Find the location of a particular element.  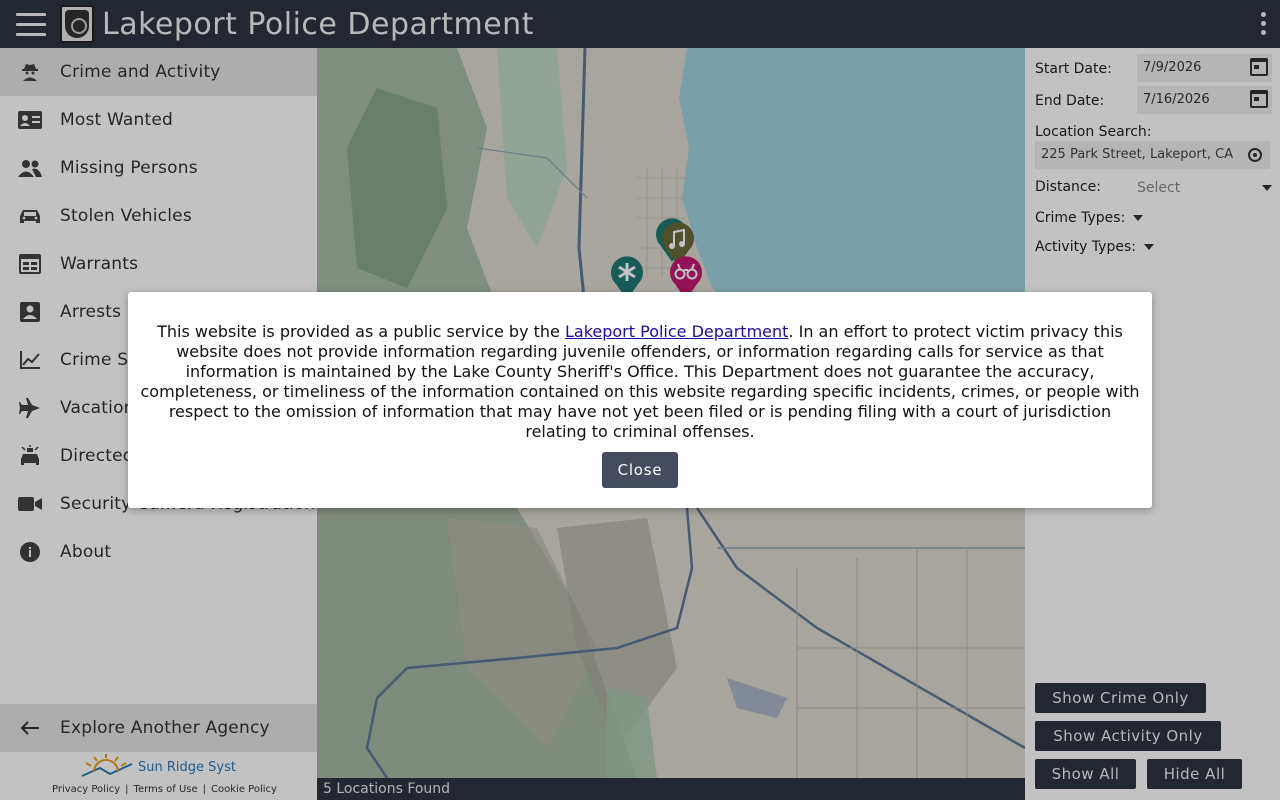

agency-link: Lakeport Police Department is located at coordinates (676, 331).